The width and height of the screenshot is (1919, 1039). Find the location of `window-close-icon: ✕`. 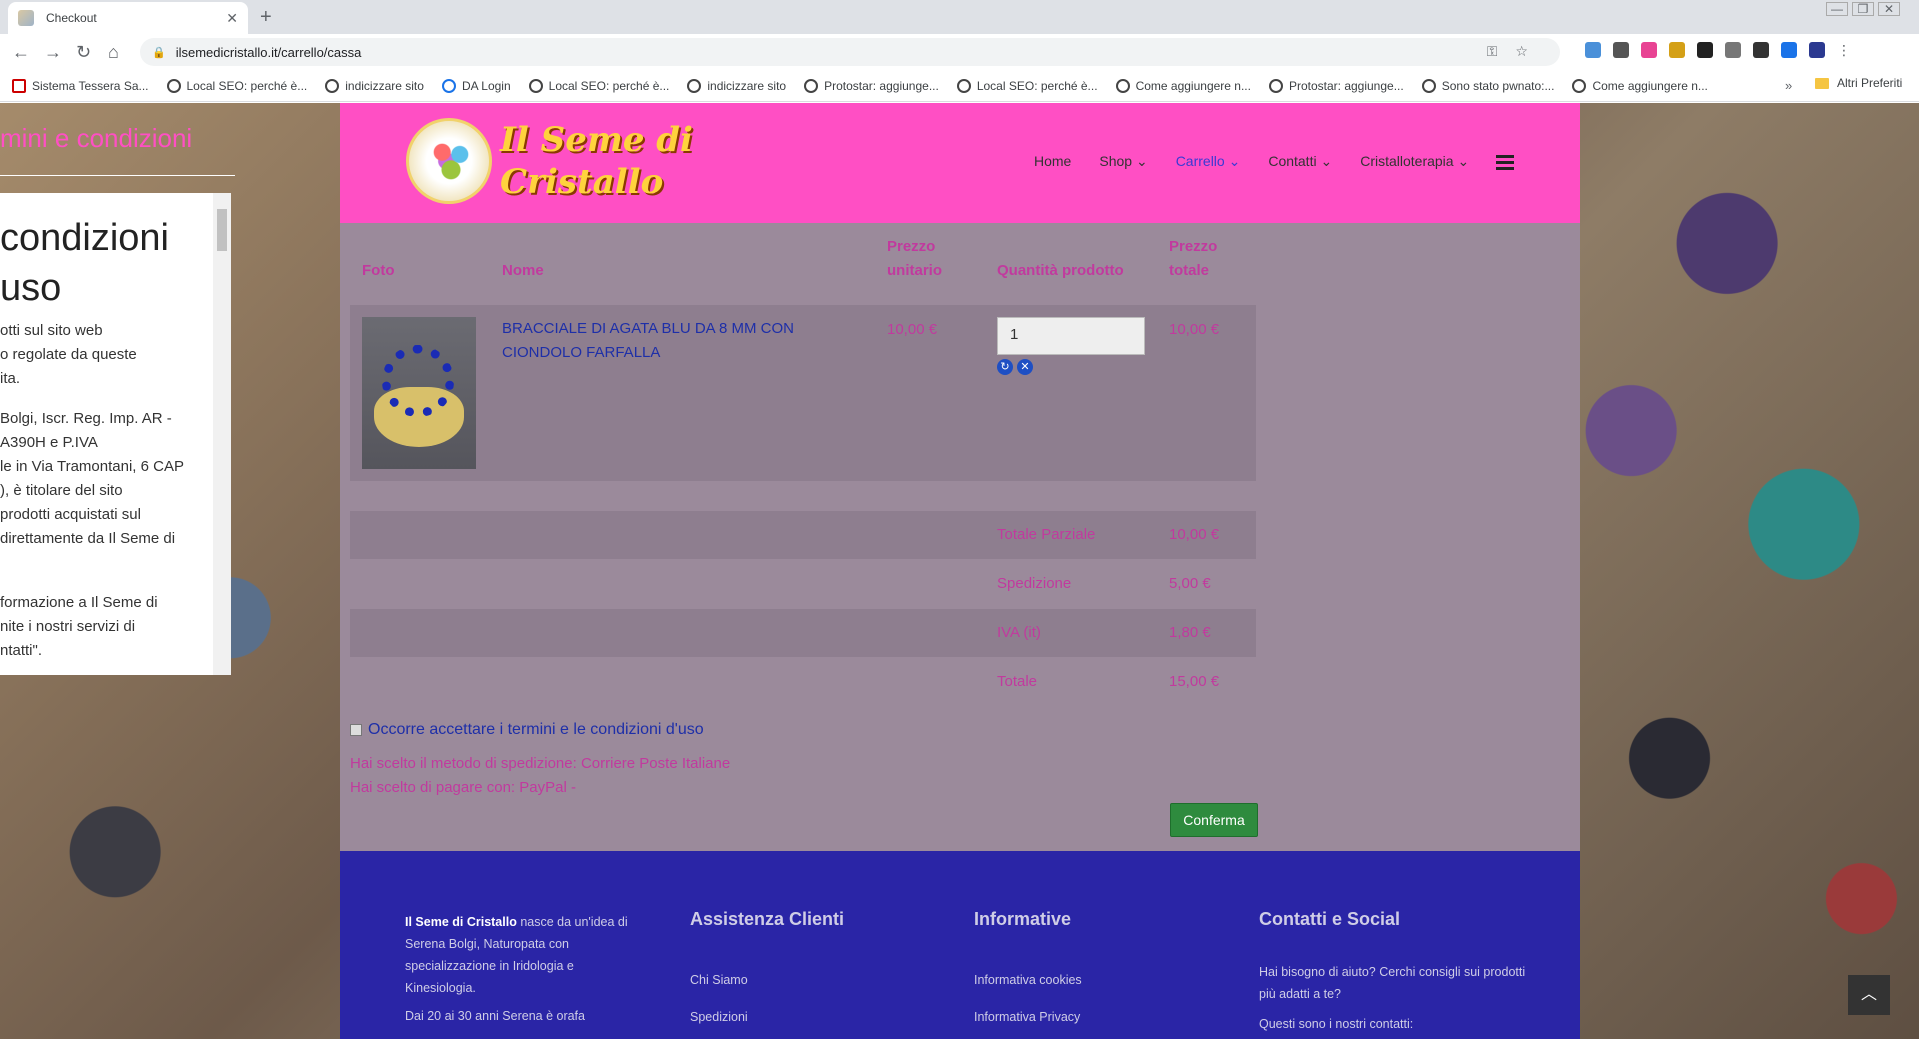

window-close-icon: ✕ is located at coordinates (1889, 9).